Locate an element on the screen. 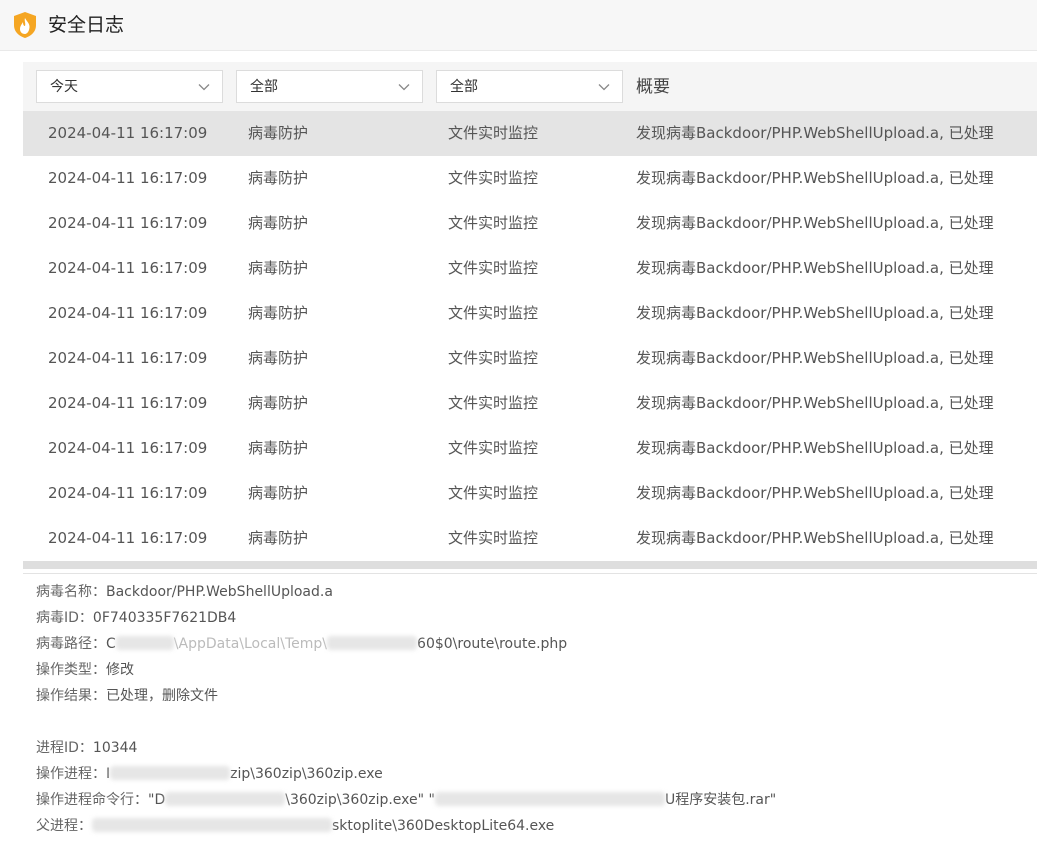 The width and height of the screenshot is (1037, 852). divider is located at coordinates (530, 573).